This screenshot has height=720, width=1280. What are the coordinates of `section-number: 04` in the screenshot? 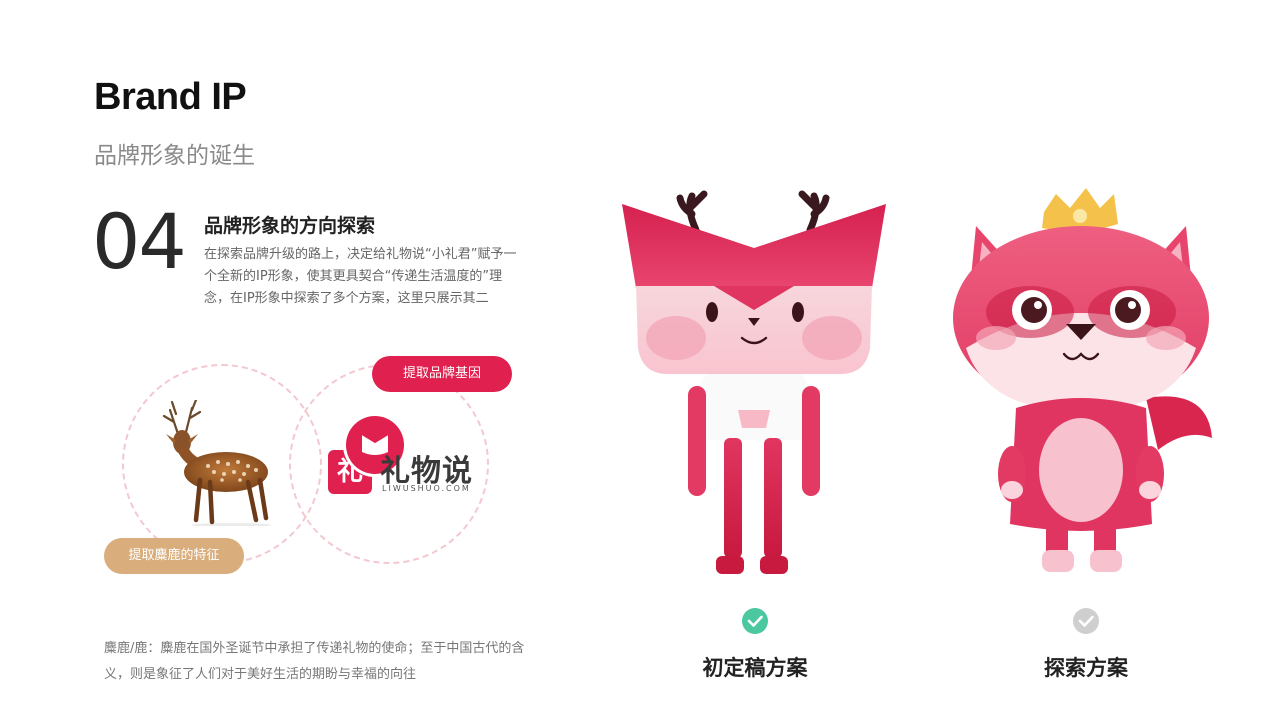 It's located at (139, 241).